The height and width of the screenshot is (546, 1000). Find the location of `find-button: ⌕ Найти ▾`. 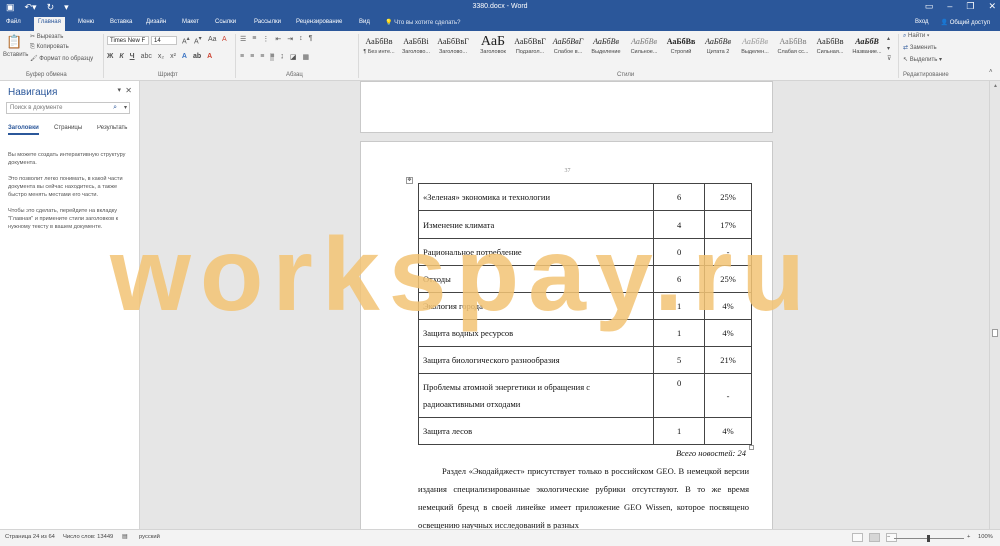

find-button: ⌕ Найти ▾ is located at coordinates (916, 36).